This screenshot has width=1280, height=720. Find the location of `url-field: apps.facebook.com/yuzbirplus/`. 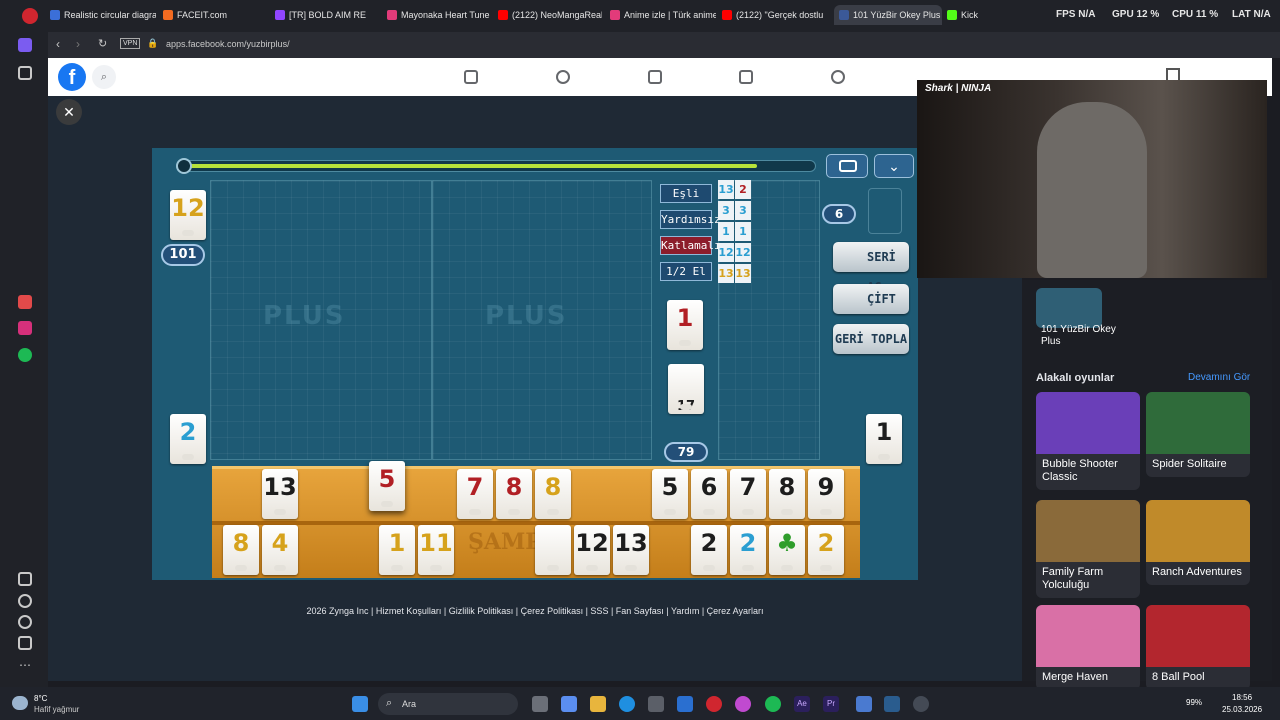

url-field: apps.facebook.com/yuzbirplus/ is located at coordinates (228, 44).